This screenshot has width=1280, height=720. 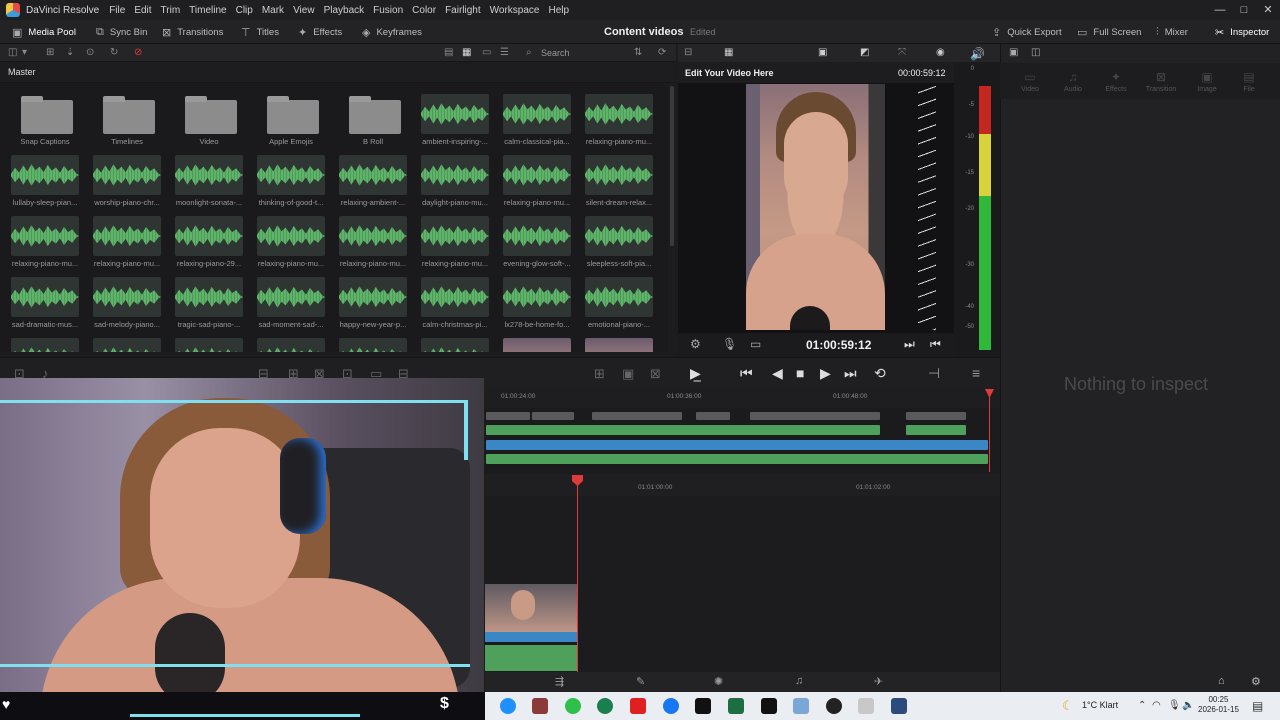 I want to click on messages-icon, so click(x=605, y=706).